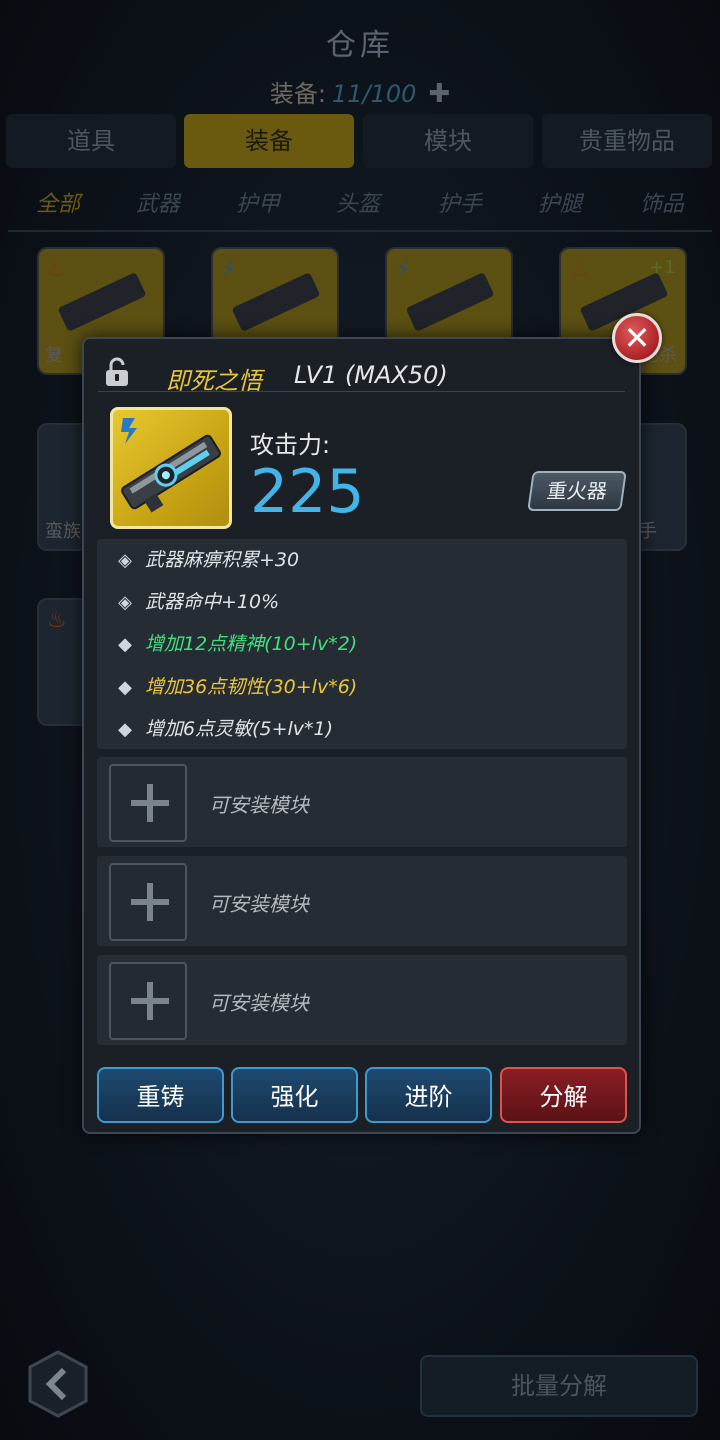  Describe the element at coordinates (360, 45) in the screenshot. I see `page-title: 仓库` at that location.